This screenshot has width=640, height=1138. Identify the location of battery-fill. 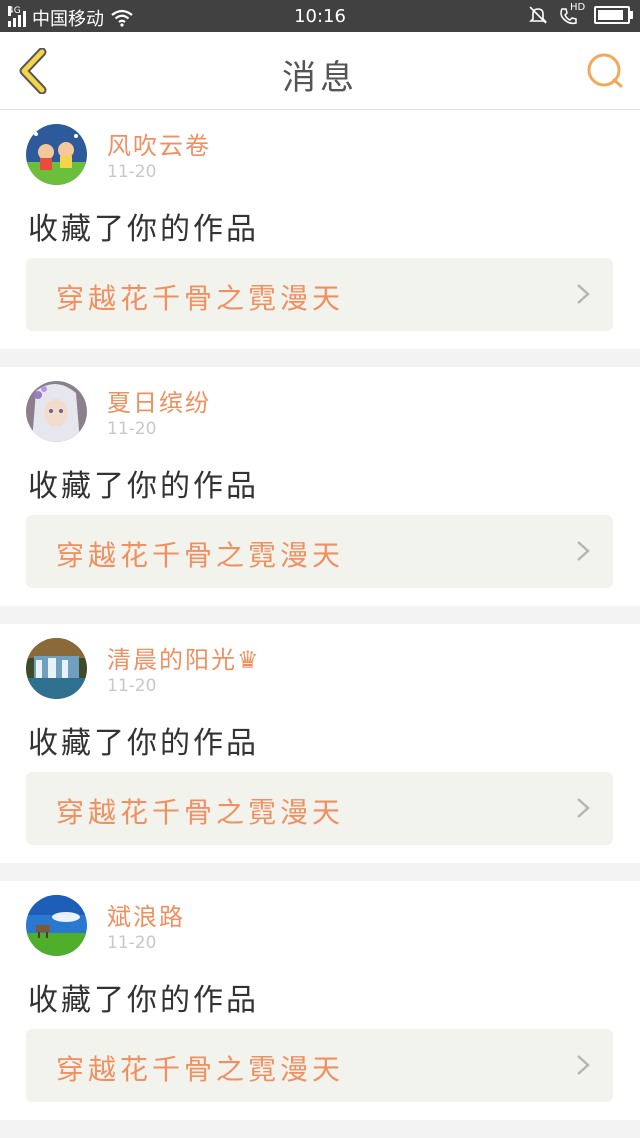
(610, 15).